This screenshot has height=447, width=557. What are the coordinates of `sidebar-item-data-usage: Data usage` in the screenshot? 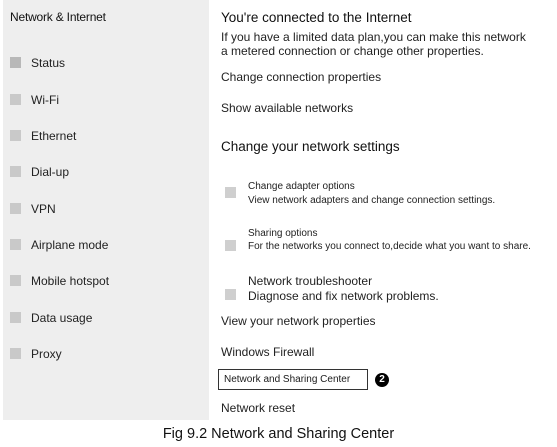 It's located at (106, 318).